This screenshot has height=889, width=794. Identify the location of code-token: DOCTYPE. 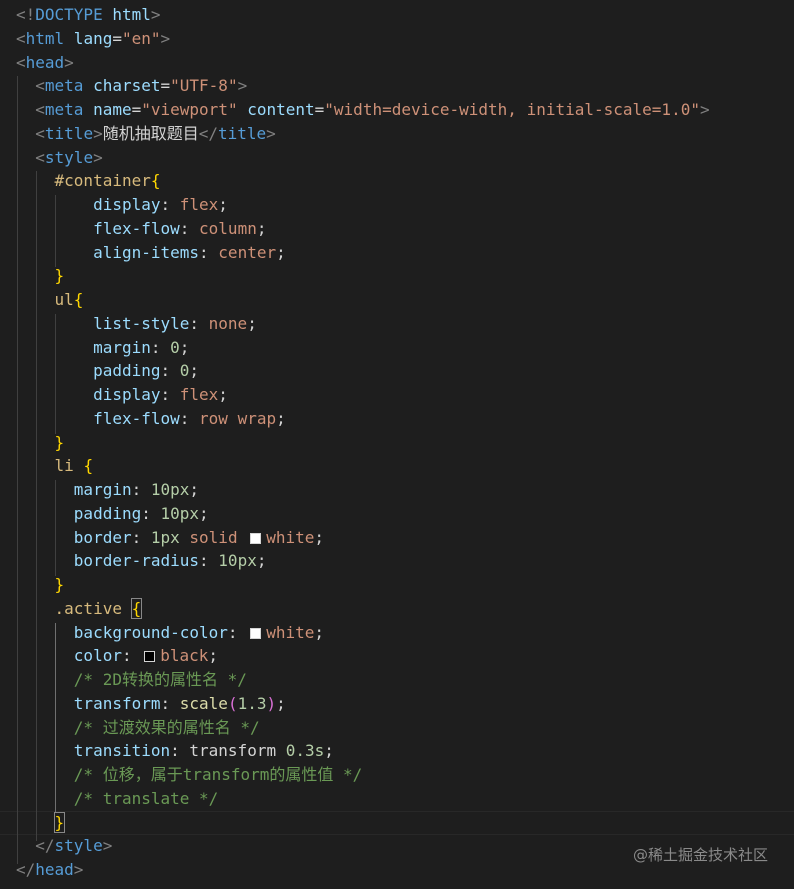
(69, 14).